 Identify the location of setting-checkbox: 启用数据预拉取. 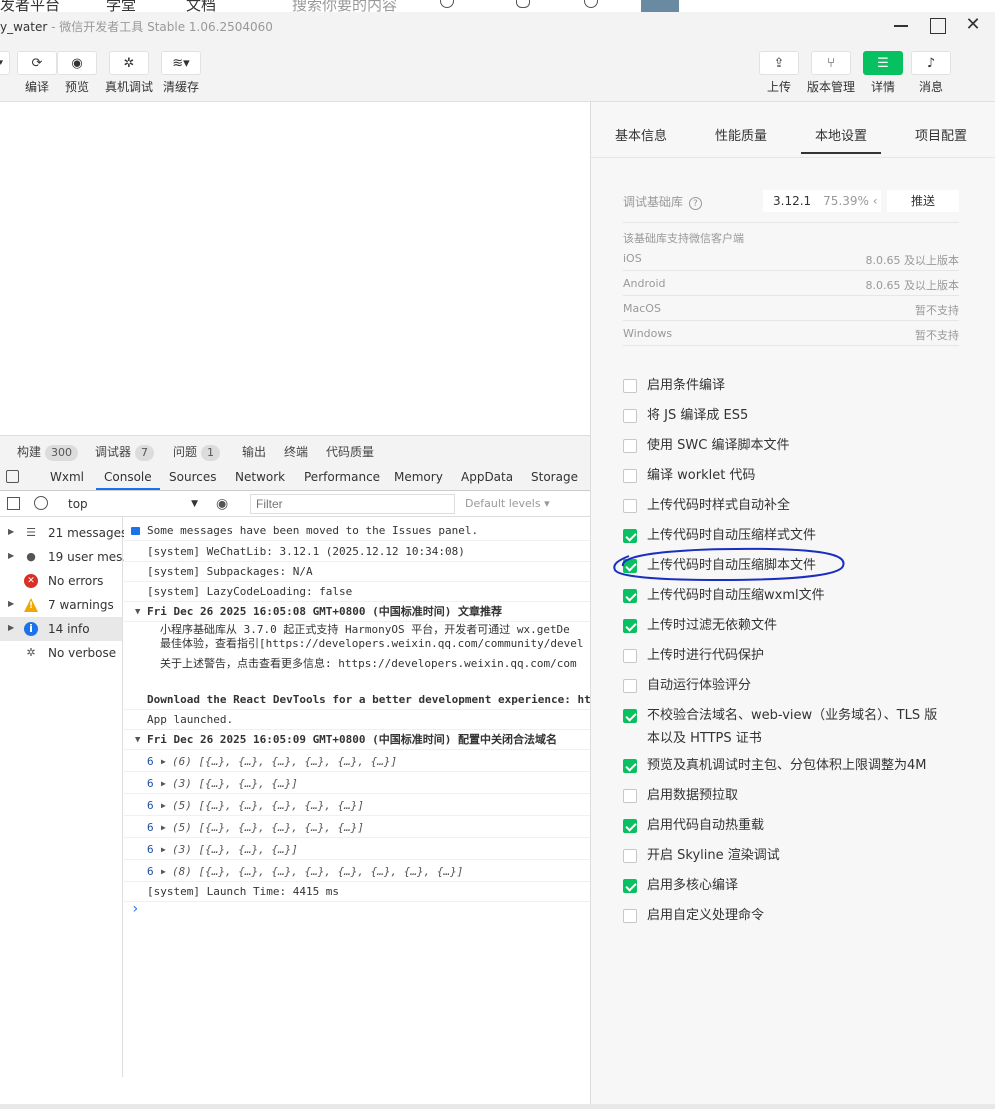
(798, 797).